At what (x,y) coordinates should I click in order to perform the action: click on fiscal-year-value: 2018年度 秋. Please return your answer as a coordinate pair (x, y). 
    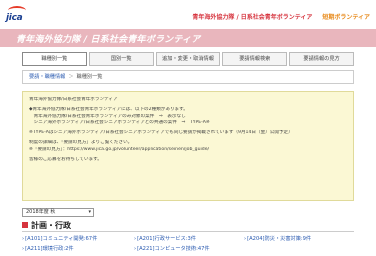
    Looking at the image, I should click on (41, 212).